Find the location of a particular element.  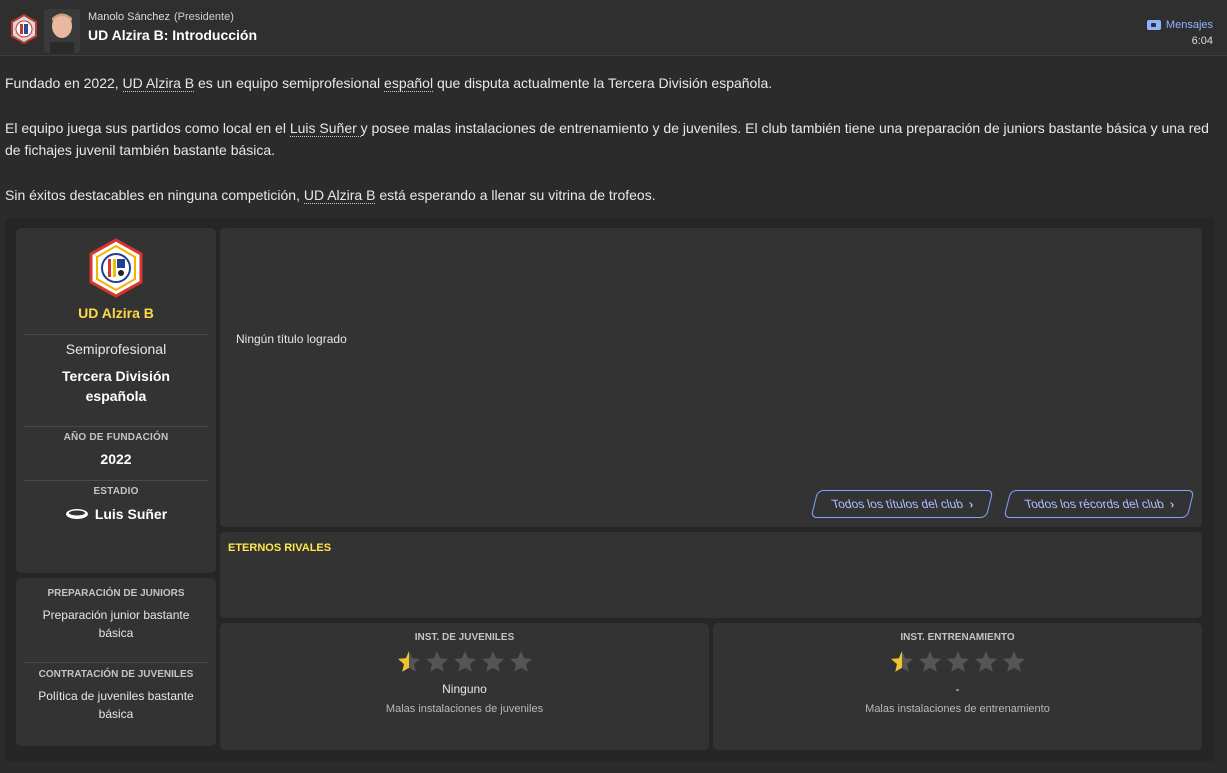

club-name: UD Alzira B is located at coordinates (116, 313).